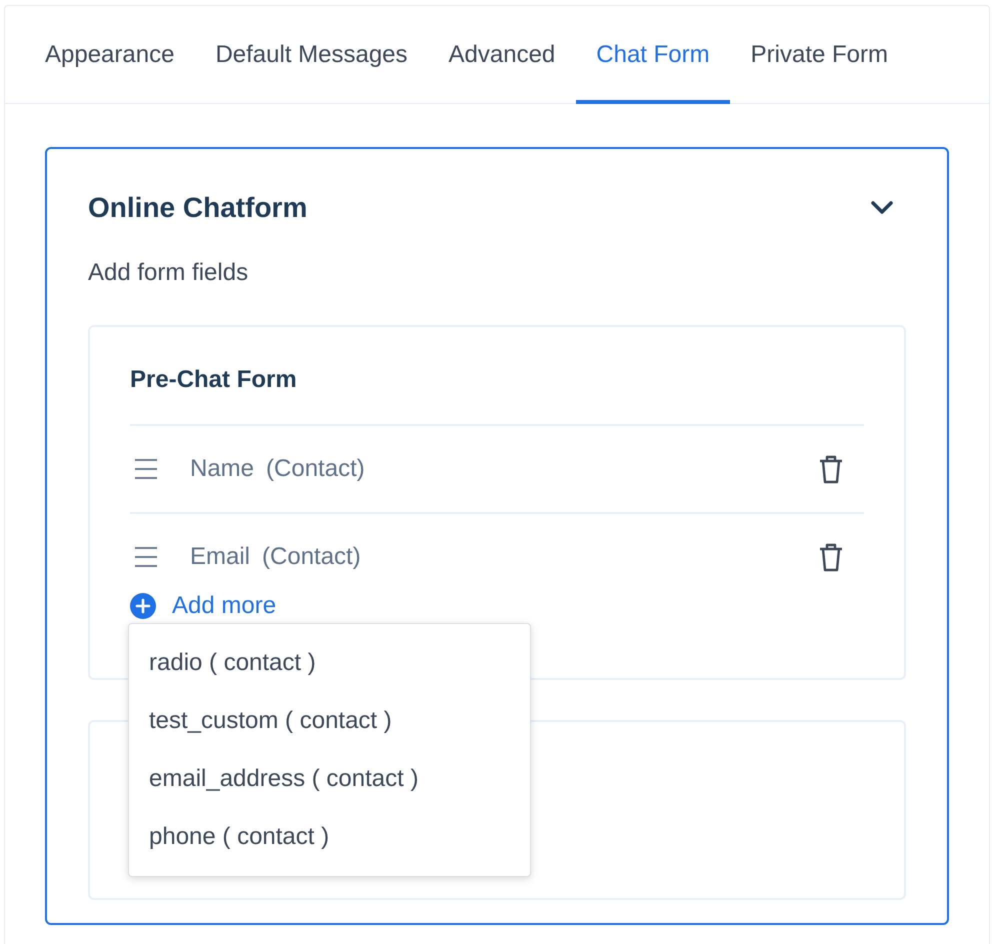 This screenshot has height=944, width=994. Describe the element at coordinates (198, 208) in the screenshot. I see `card-title: Online Chatform` at that location.